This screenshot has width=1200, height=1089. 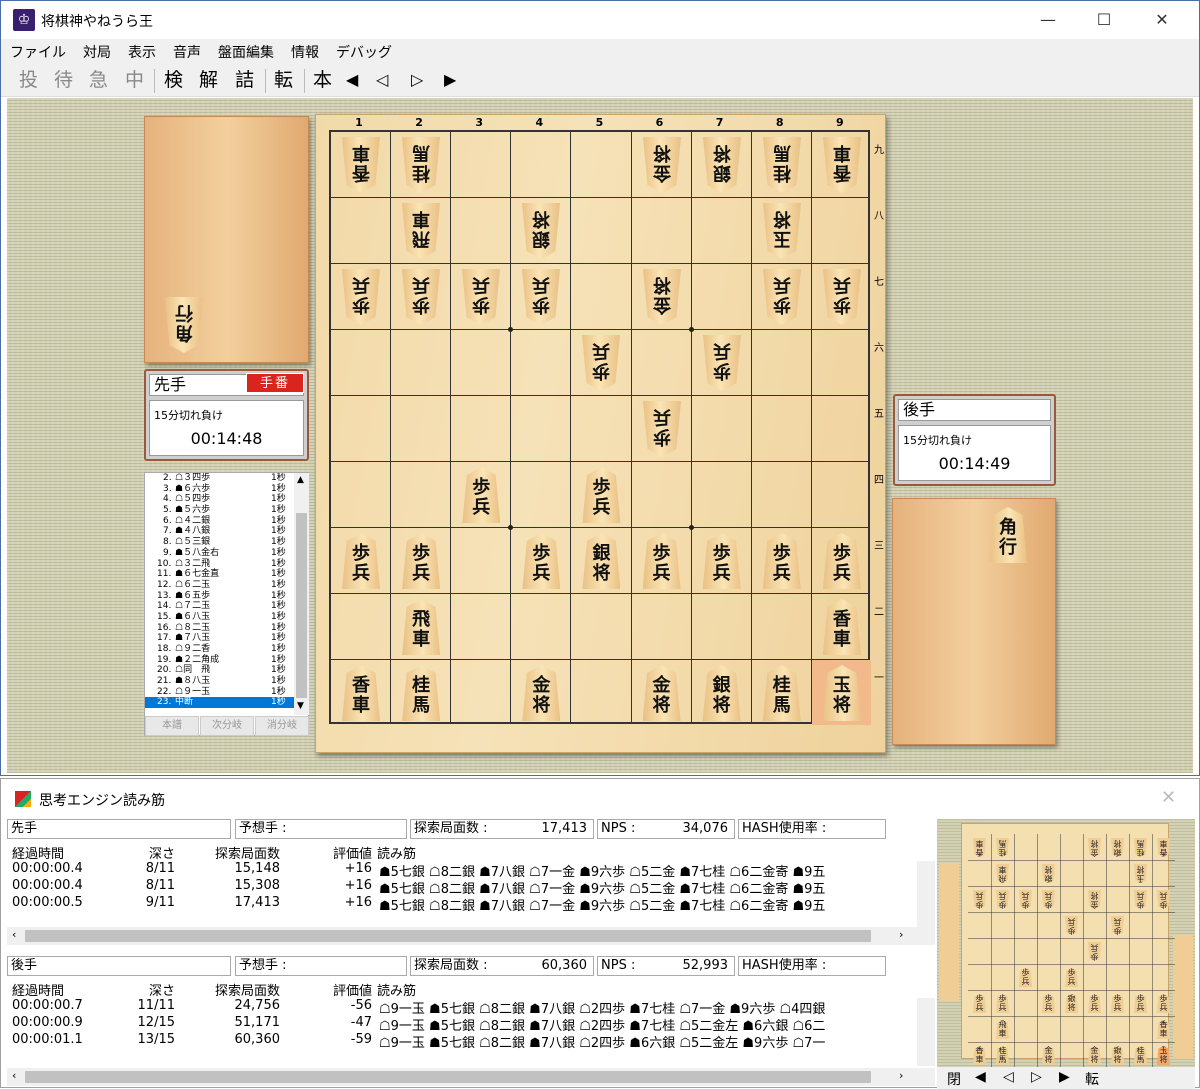 I want to click on kifu-row: 20. ☖同 飛 1秒, so click(x=219, y=670).